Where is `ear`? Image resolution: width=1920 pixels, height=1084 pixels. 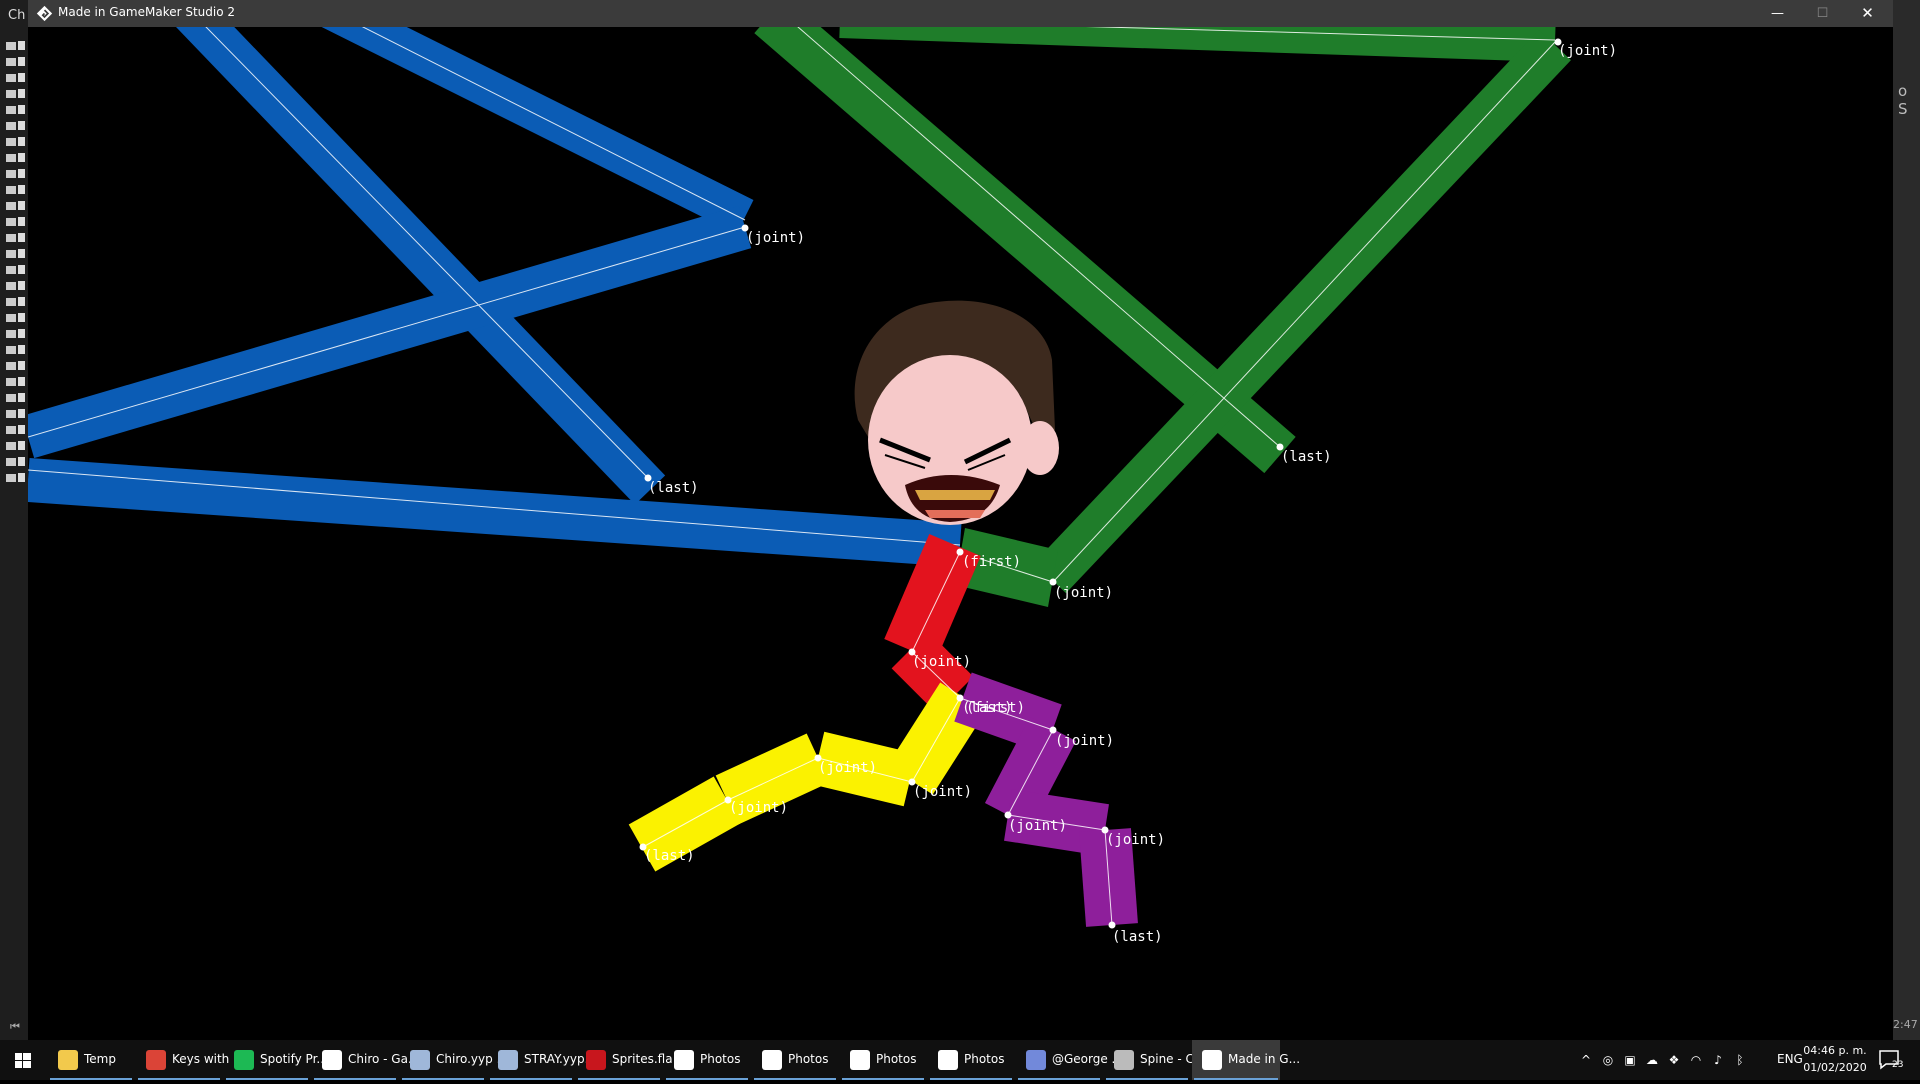
ear is located at coordinates (1040, 448).